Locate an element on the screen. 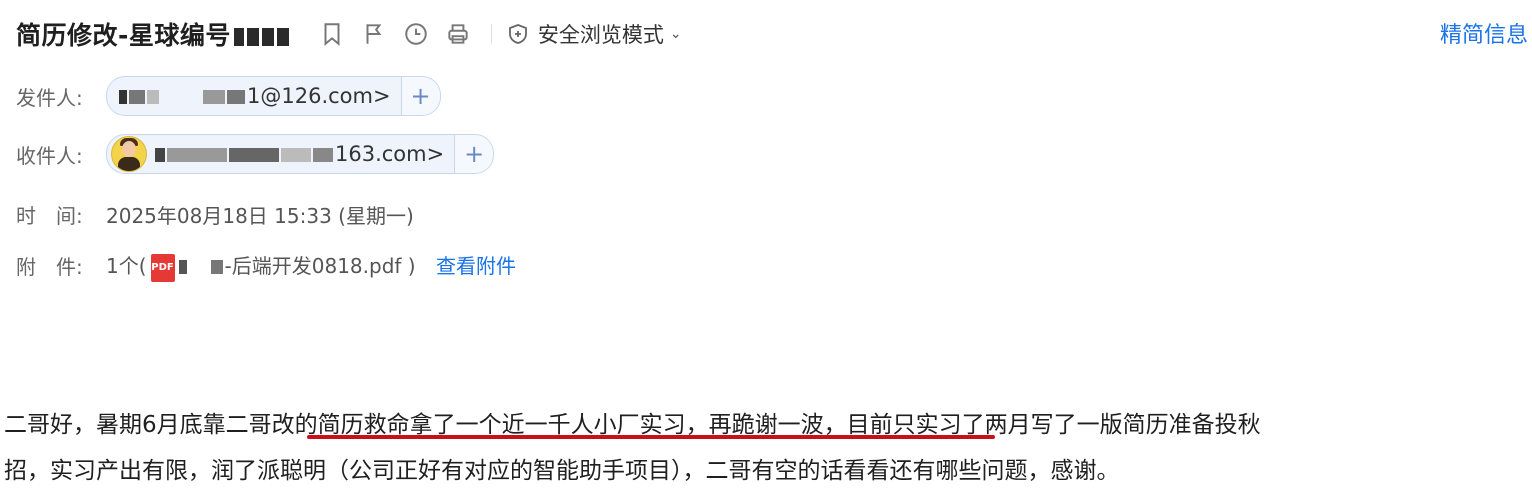  safe-mode-dropdown: 安全浏览模式 ⌄ is located at coordinates (594, 34).